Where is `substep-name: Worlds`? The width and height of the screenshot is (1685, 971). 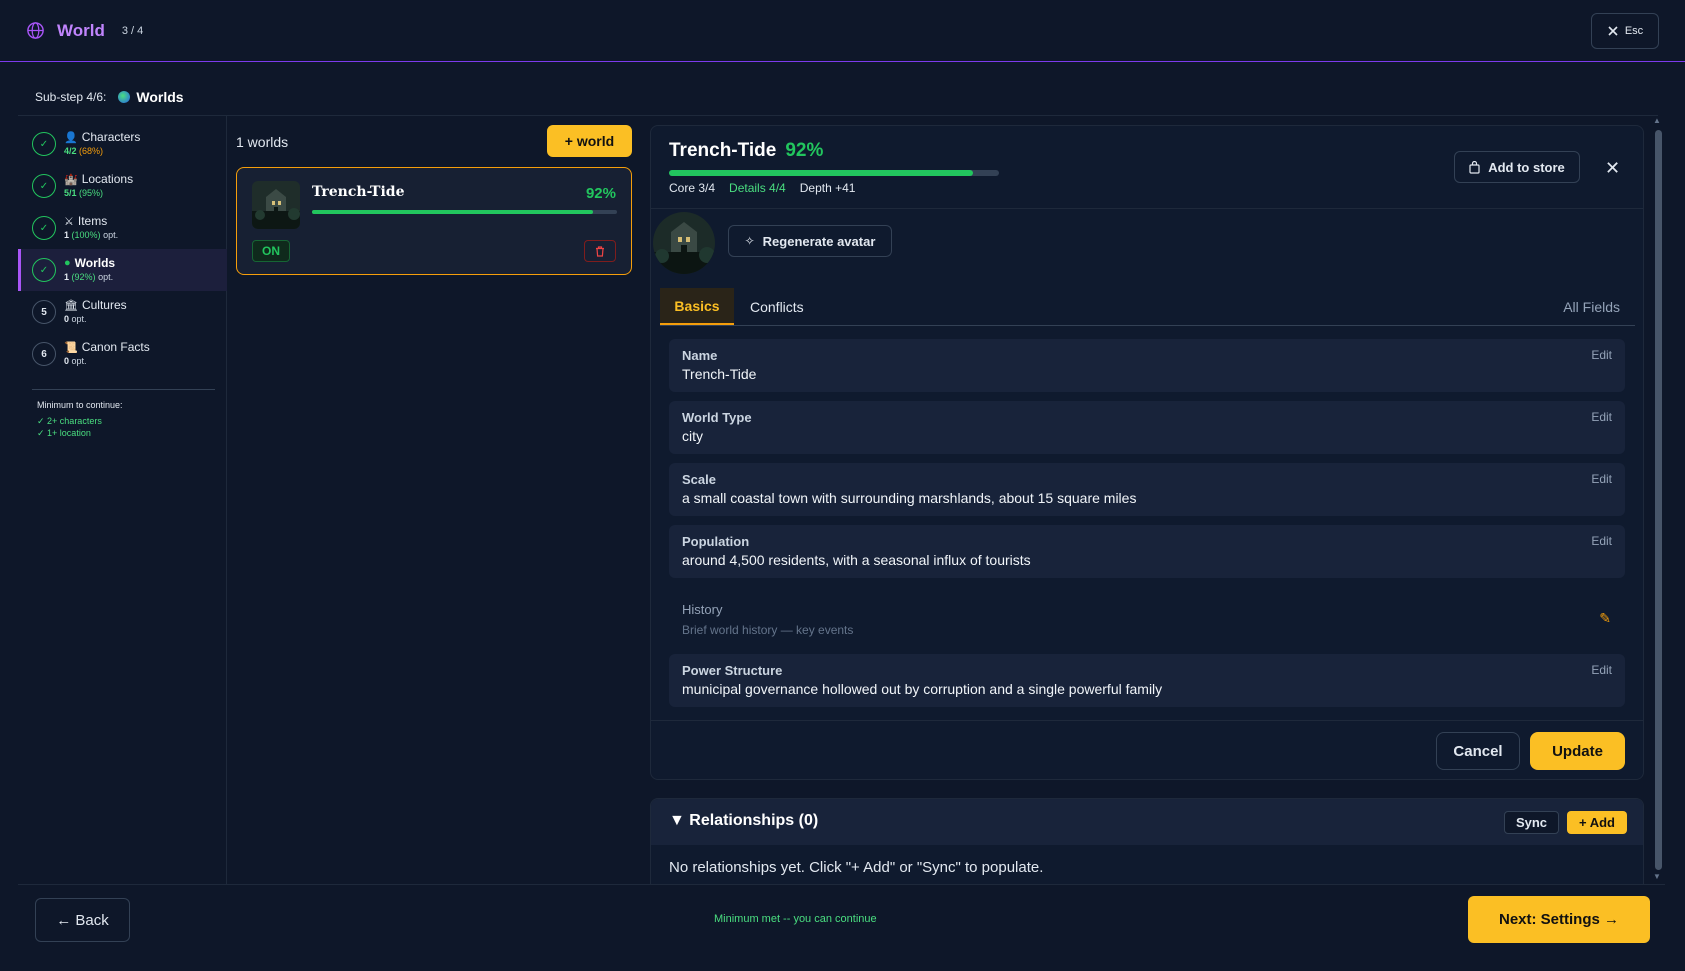
substep-name: Worlds is located at coordinates (160, 97).